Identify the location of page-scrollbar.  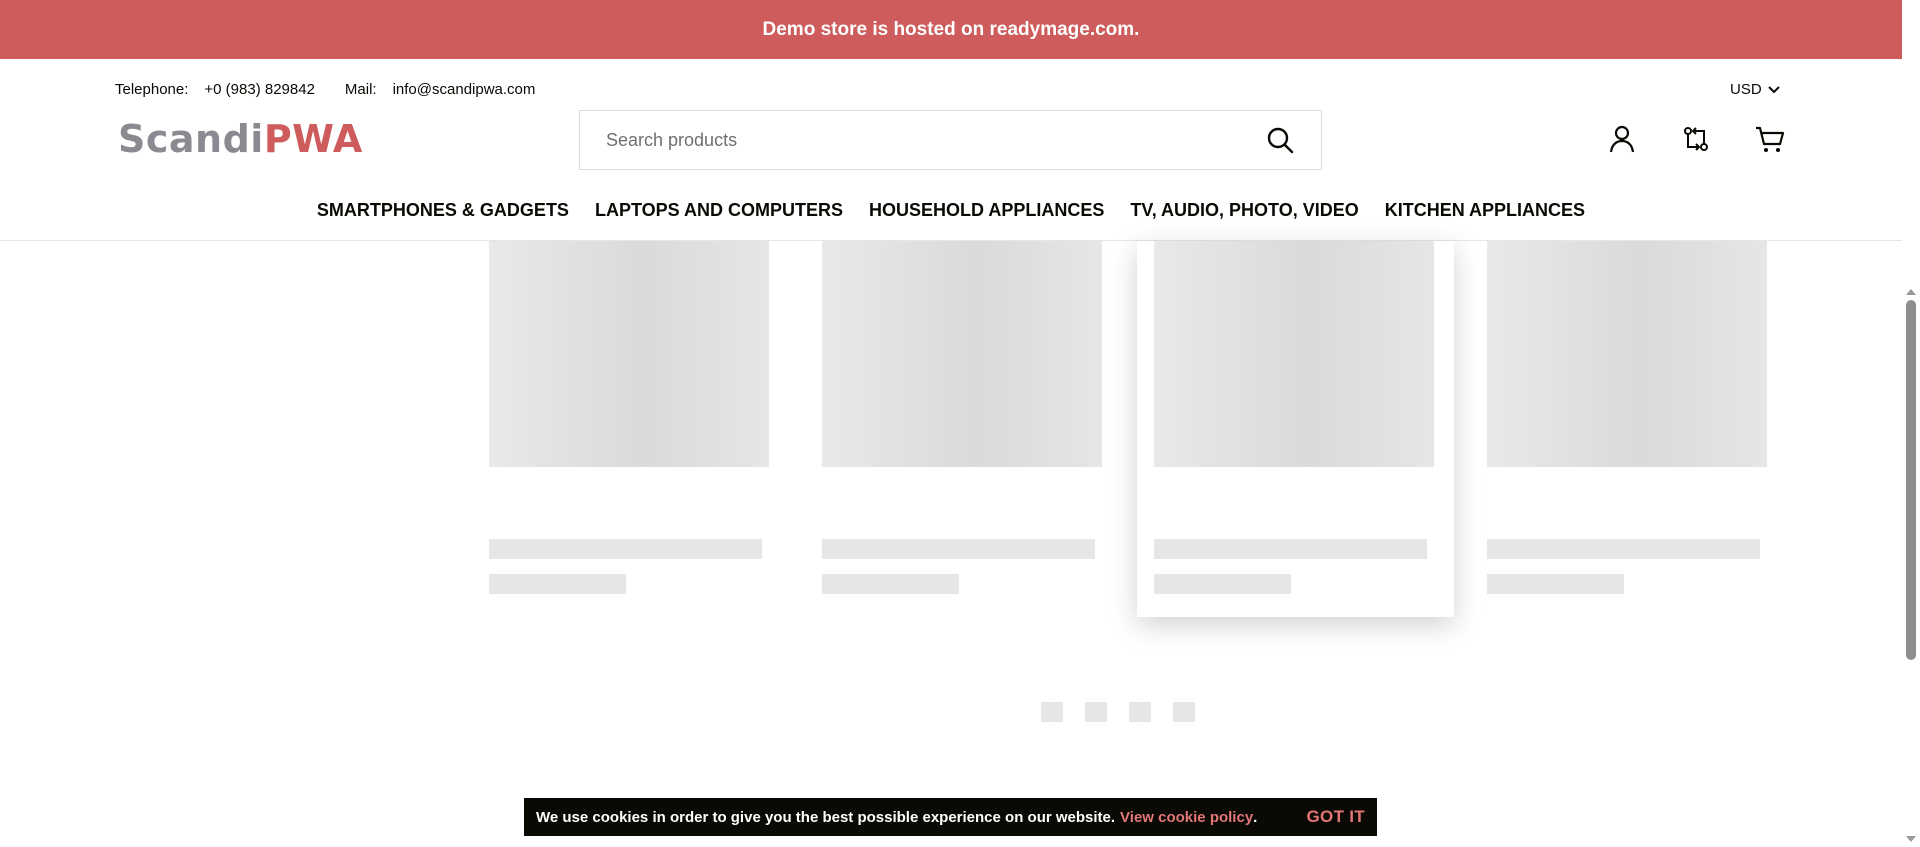
(1911, 423).